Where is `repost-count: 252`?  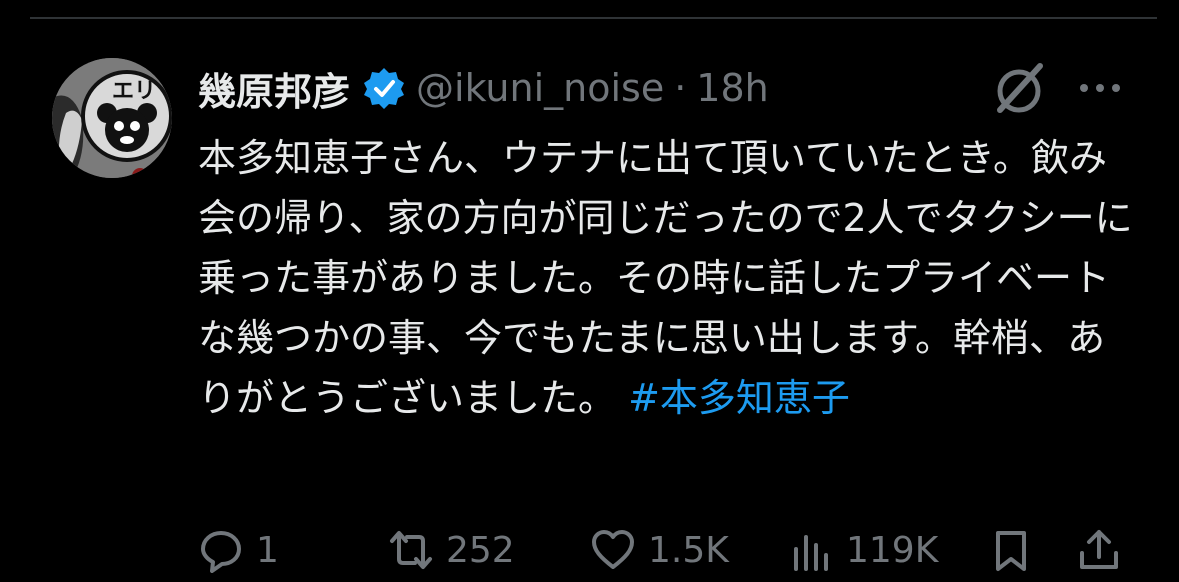 repost-count: 252 is located at coordinates (480, 550).